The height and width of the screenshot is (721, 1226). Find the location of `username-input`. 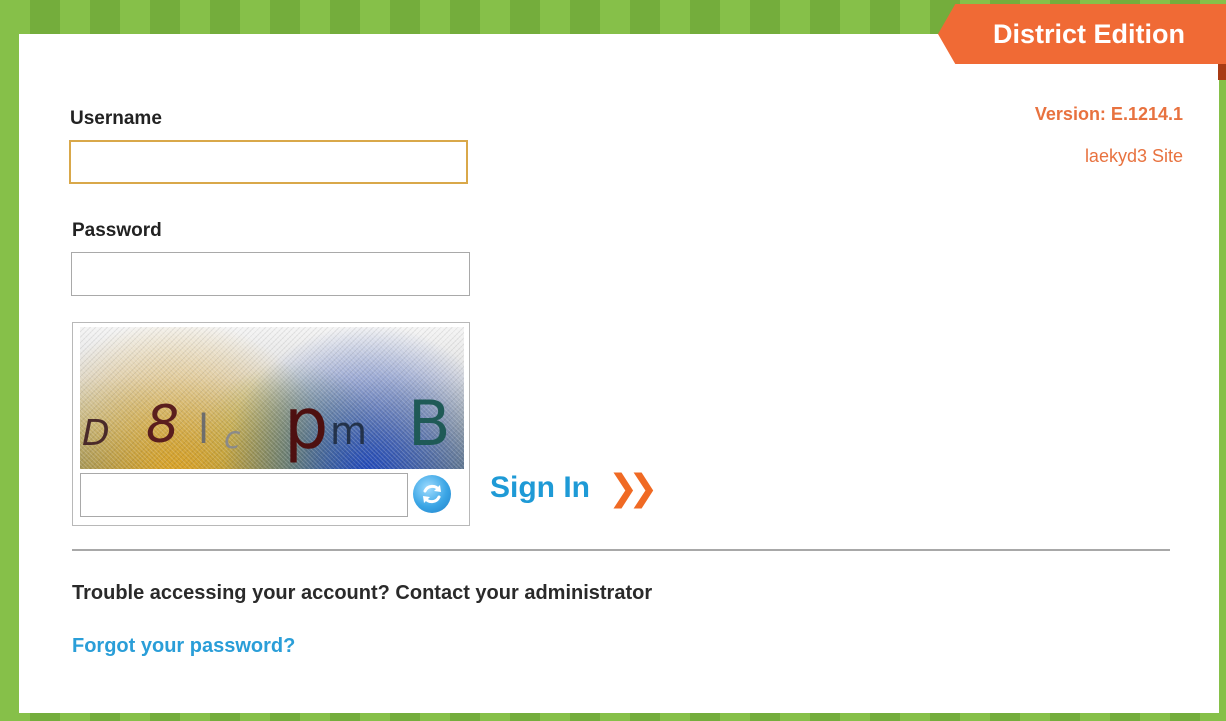

username-input is located at coordinates (268, 162).